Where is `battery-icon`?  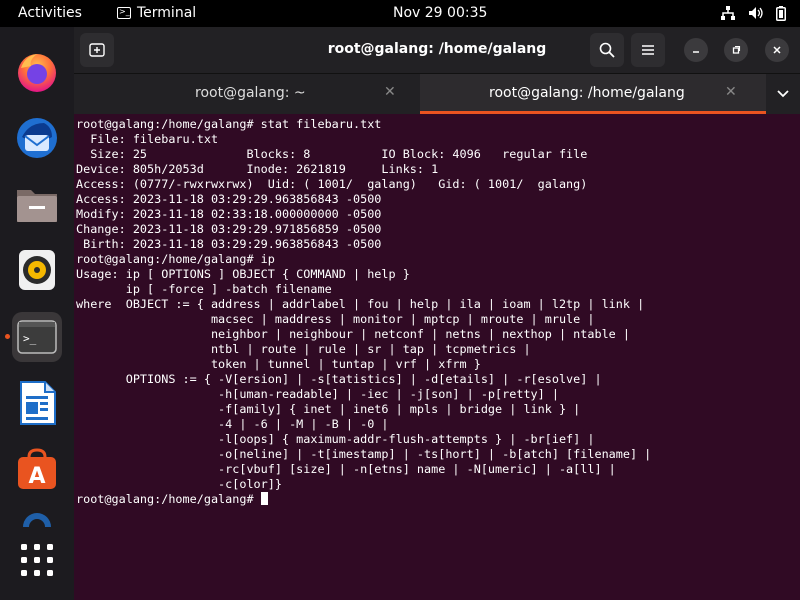
battery-icon is located at coordinates (781, 15).